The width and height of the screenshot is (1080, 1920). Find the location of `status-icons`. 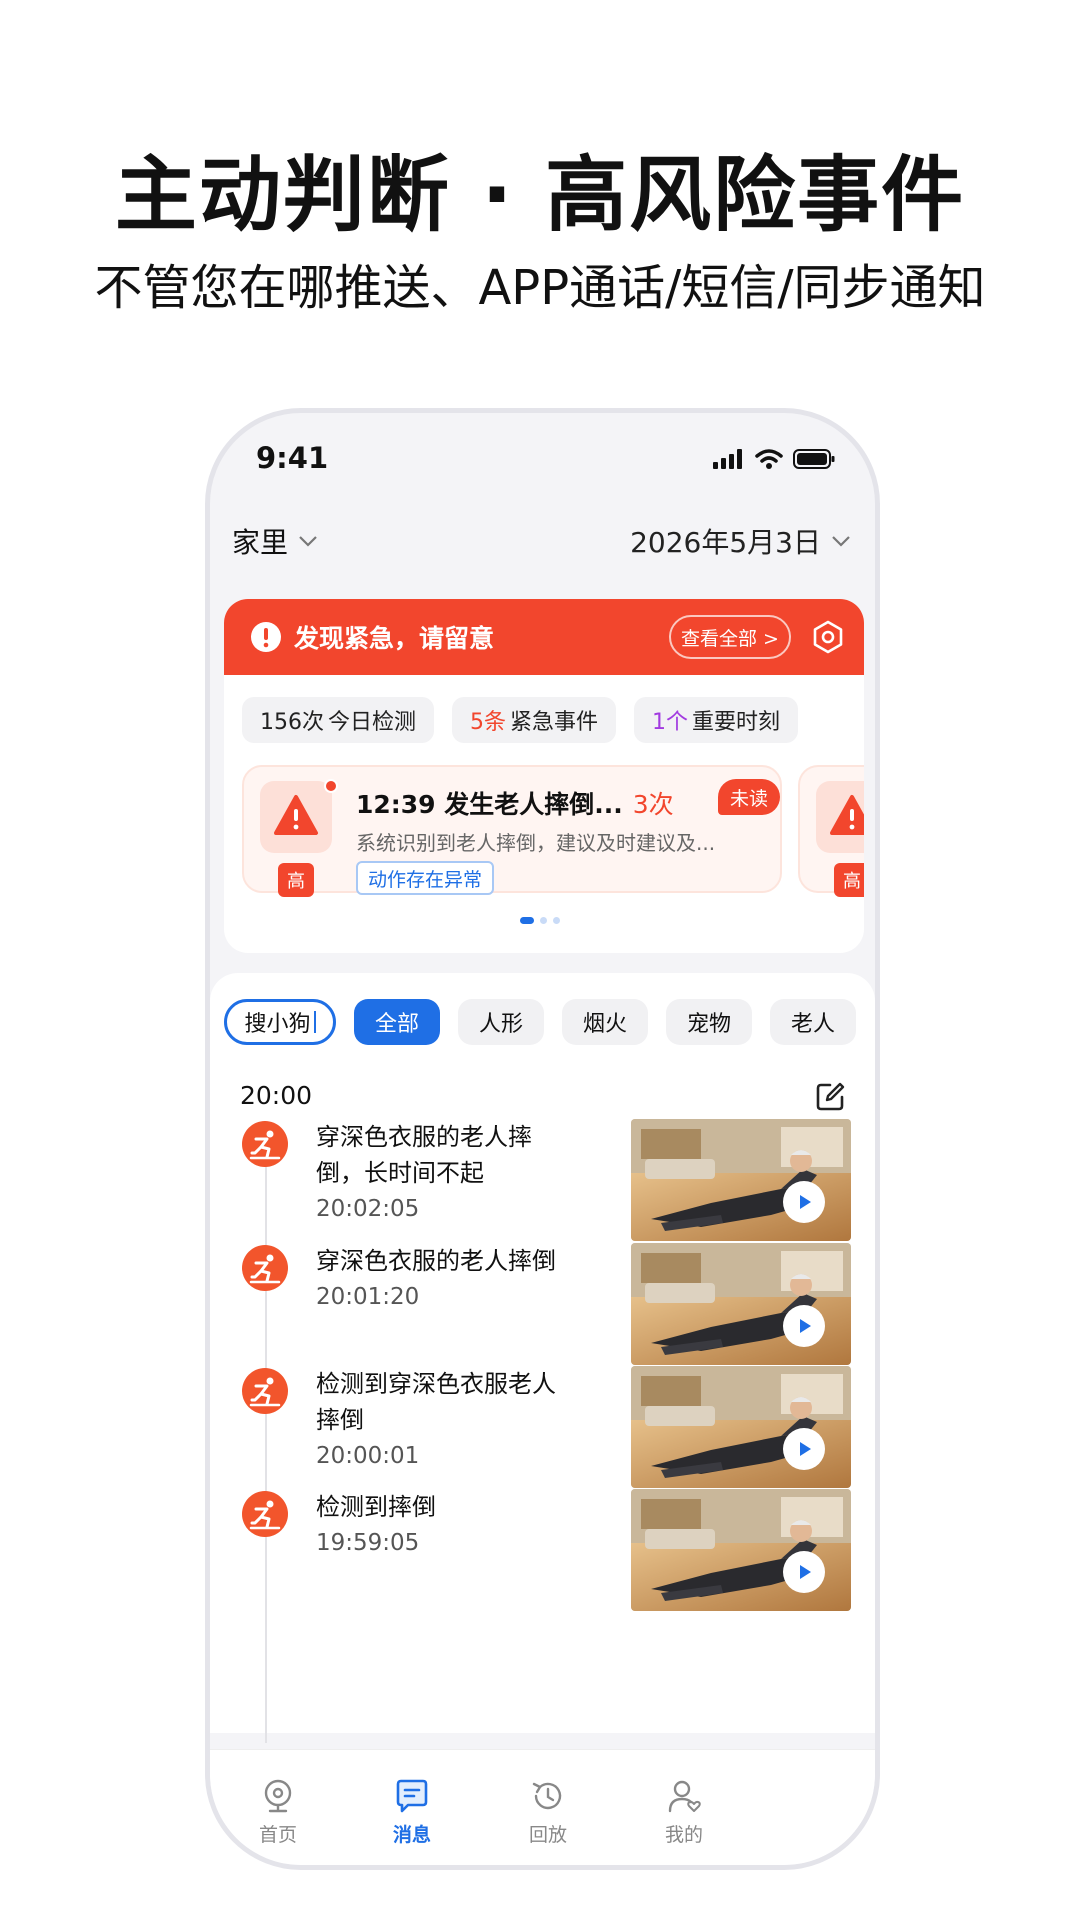

status-icons is located at coordinates (774, 459).